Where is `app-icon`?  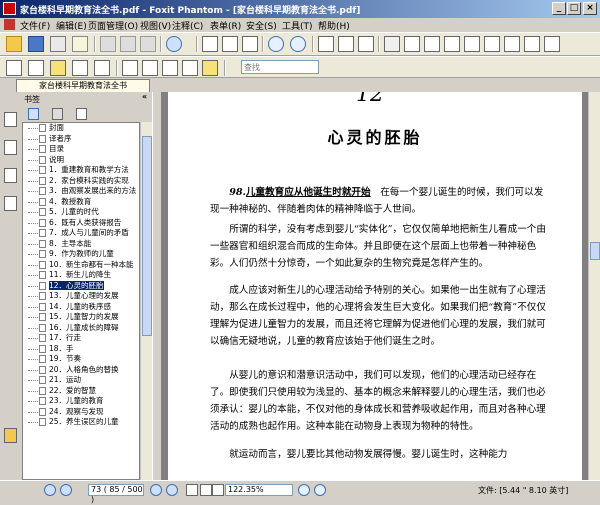
app-icon is located at coordinates (9, 8).